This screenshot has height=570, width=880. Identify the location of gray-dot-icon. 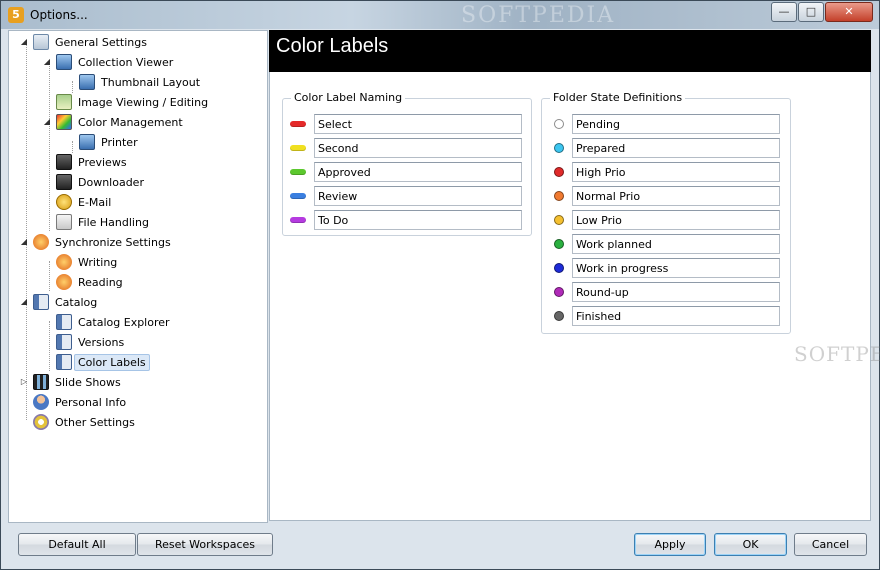
(559, 316).